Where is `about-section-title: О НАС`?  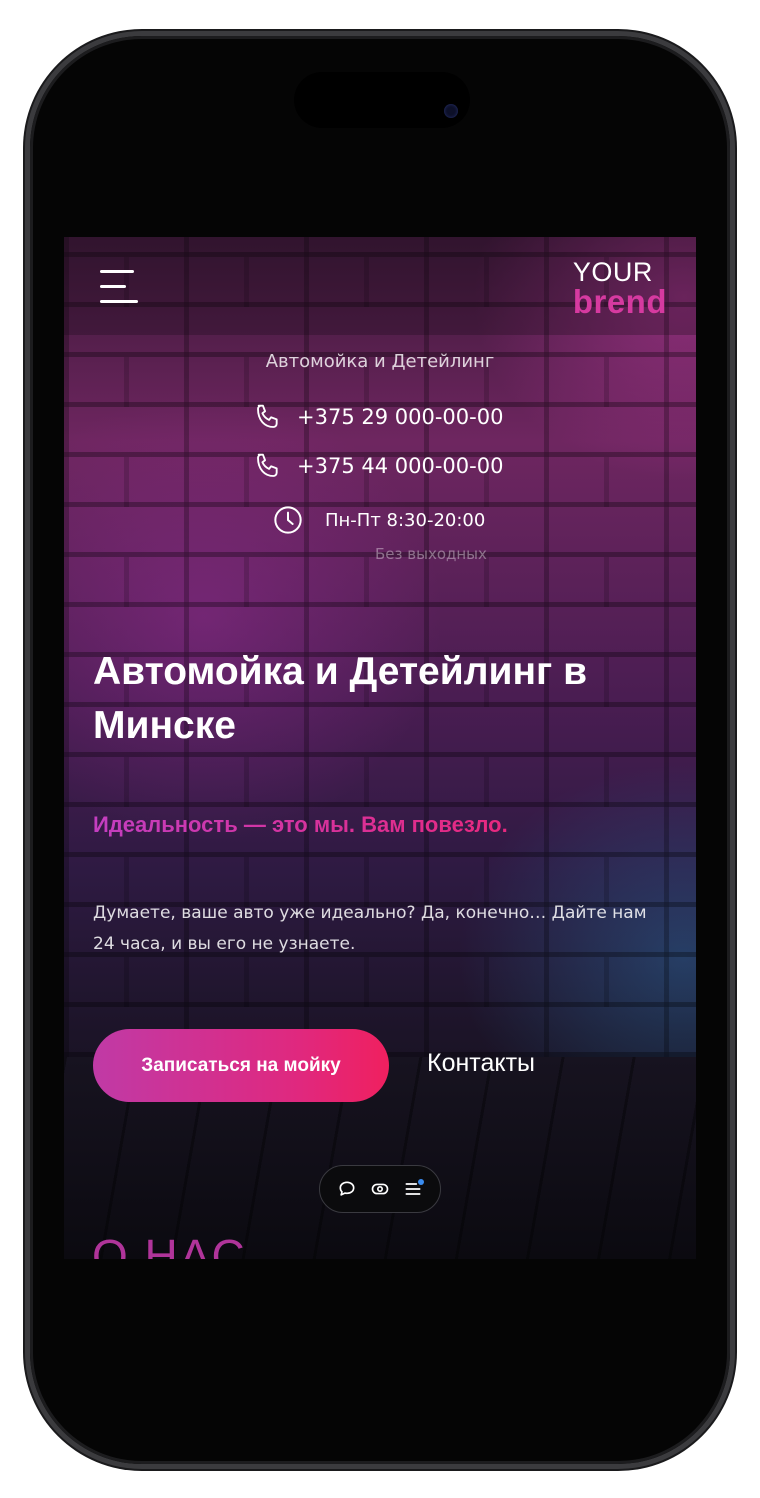 about-section-title: О НАС is located at coordinates (169, 1244).